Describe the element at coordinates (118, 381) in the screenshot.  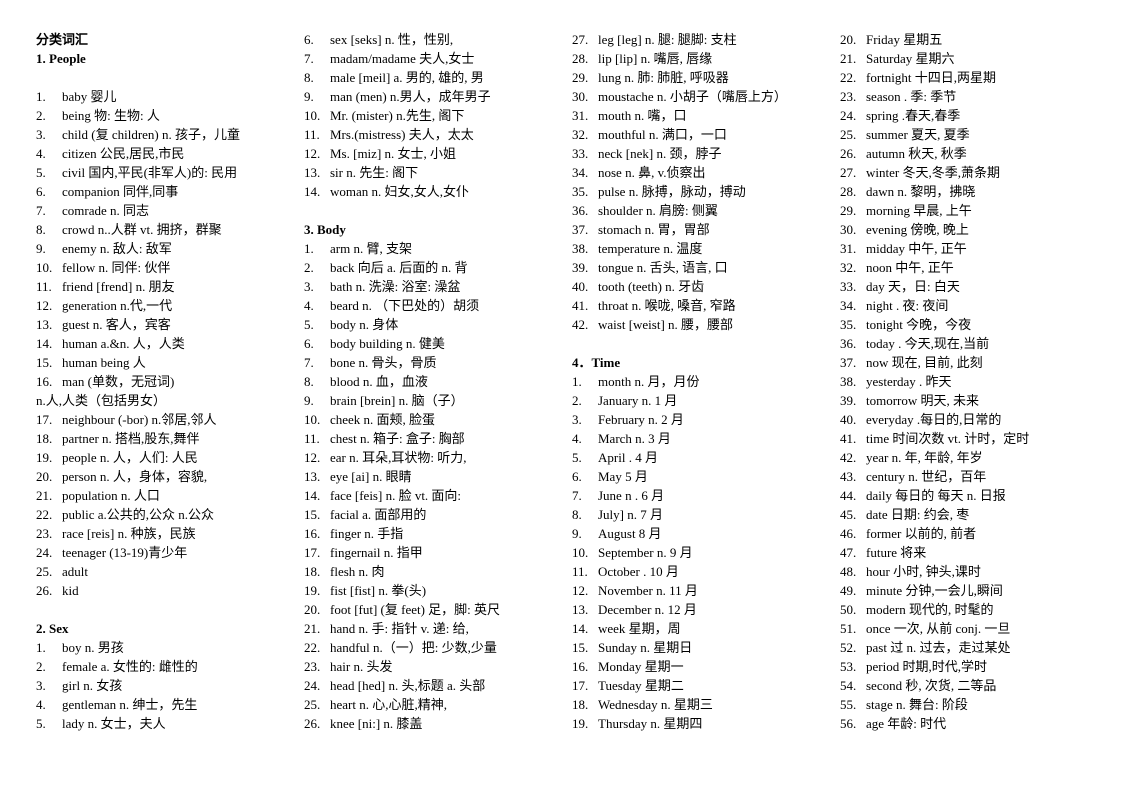
I see `entry-text: man (单数，无冠词)` at that location.